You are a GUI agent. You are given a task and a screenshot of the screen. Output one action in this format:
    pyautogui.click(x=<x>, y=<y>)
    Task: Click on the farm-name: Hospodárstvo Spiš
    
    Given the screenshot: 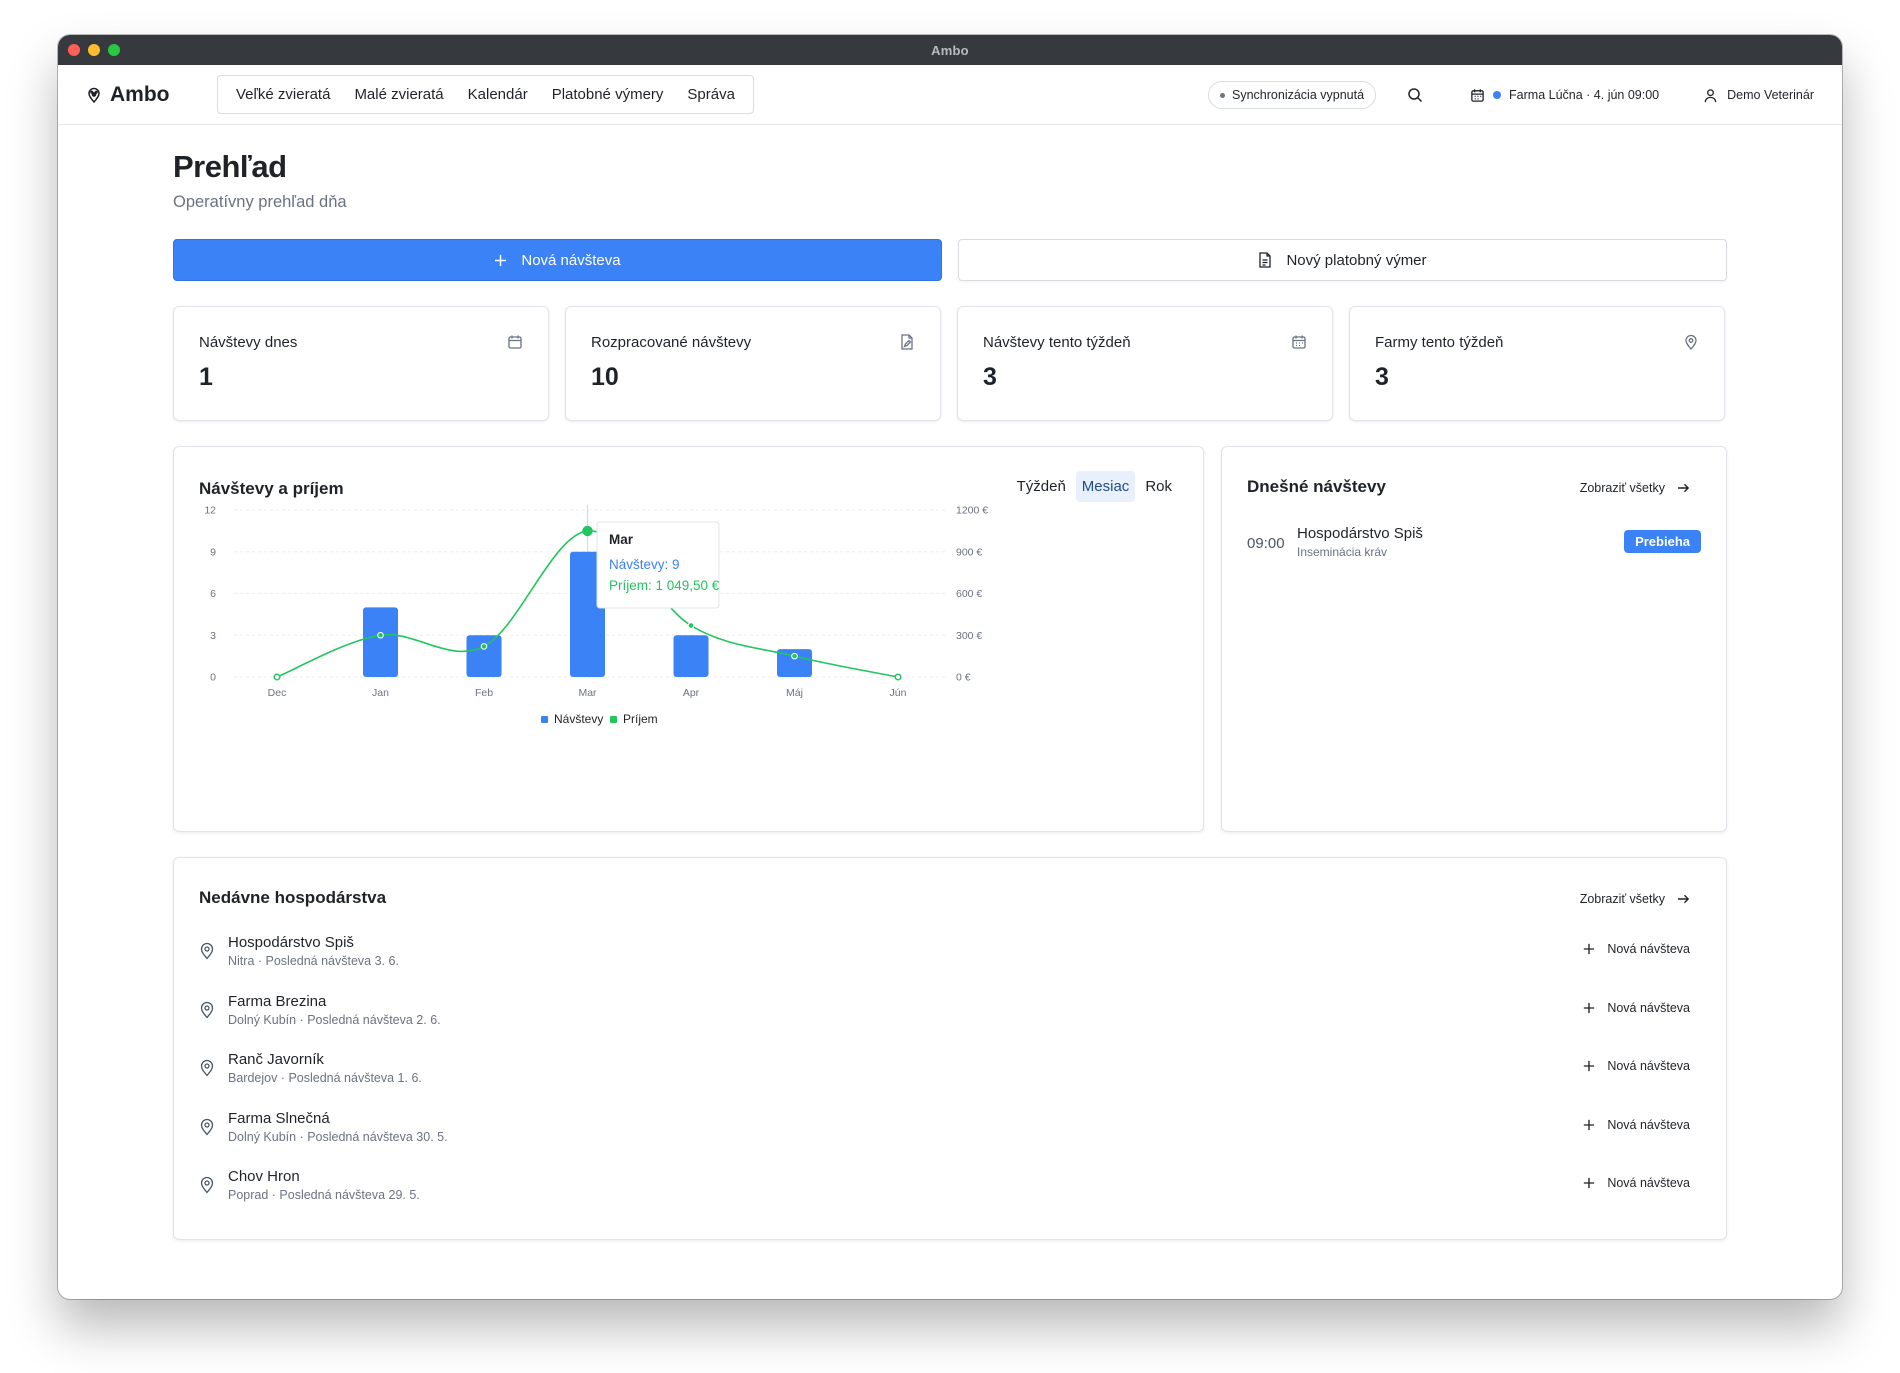 What is the action you would take?
    pyautogui.click(x=291, y=942)
    